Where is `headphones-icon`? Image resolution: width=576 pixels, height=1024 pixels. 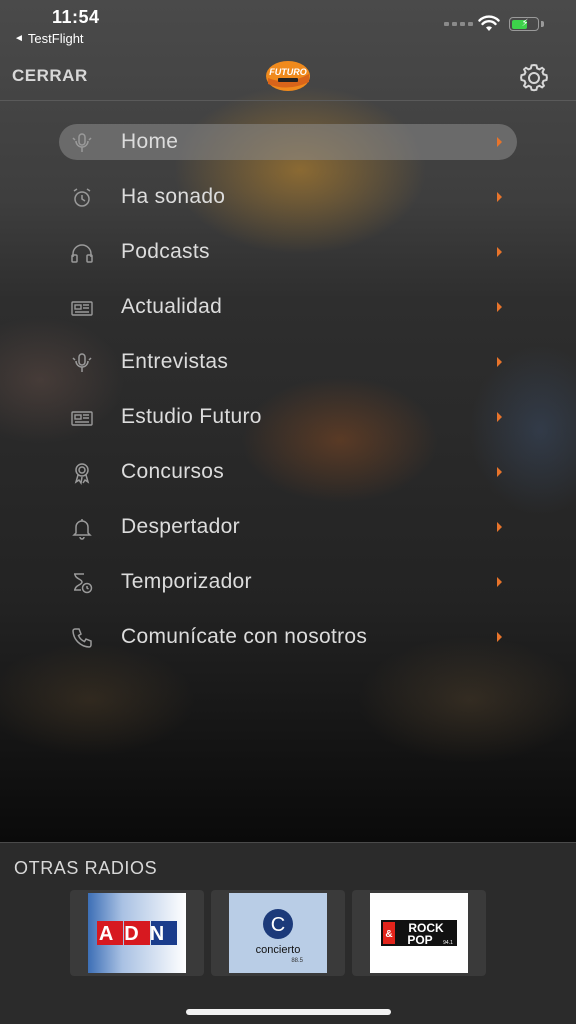
headphones-icon is located at coordinates (82, 253).